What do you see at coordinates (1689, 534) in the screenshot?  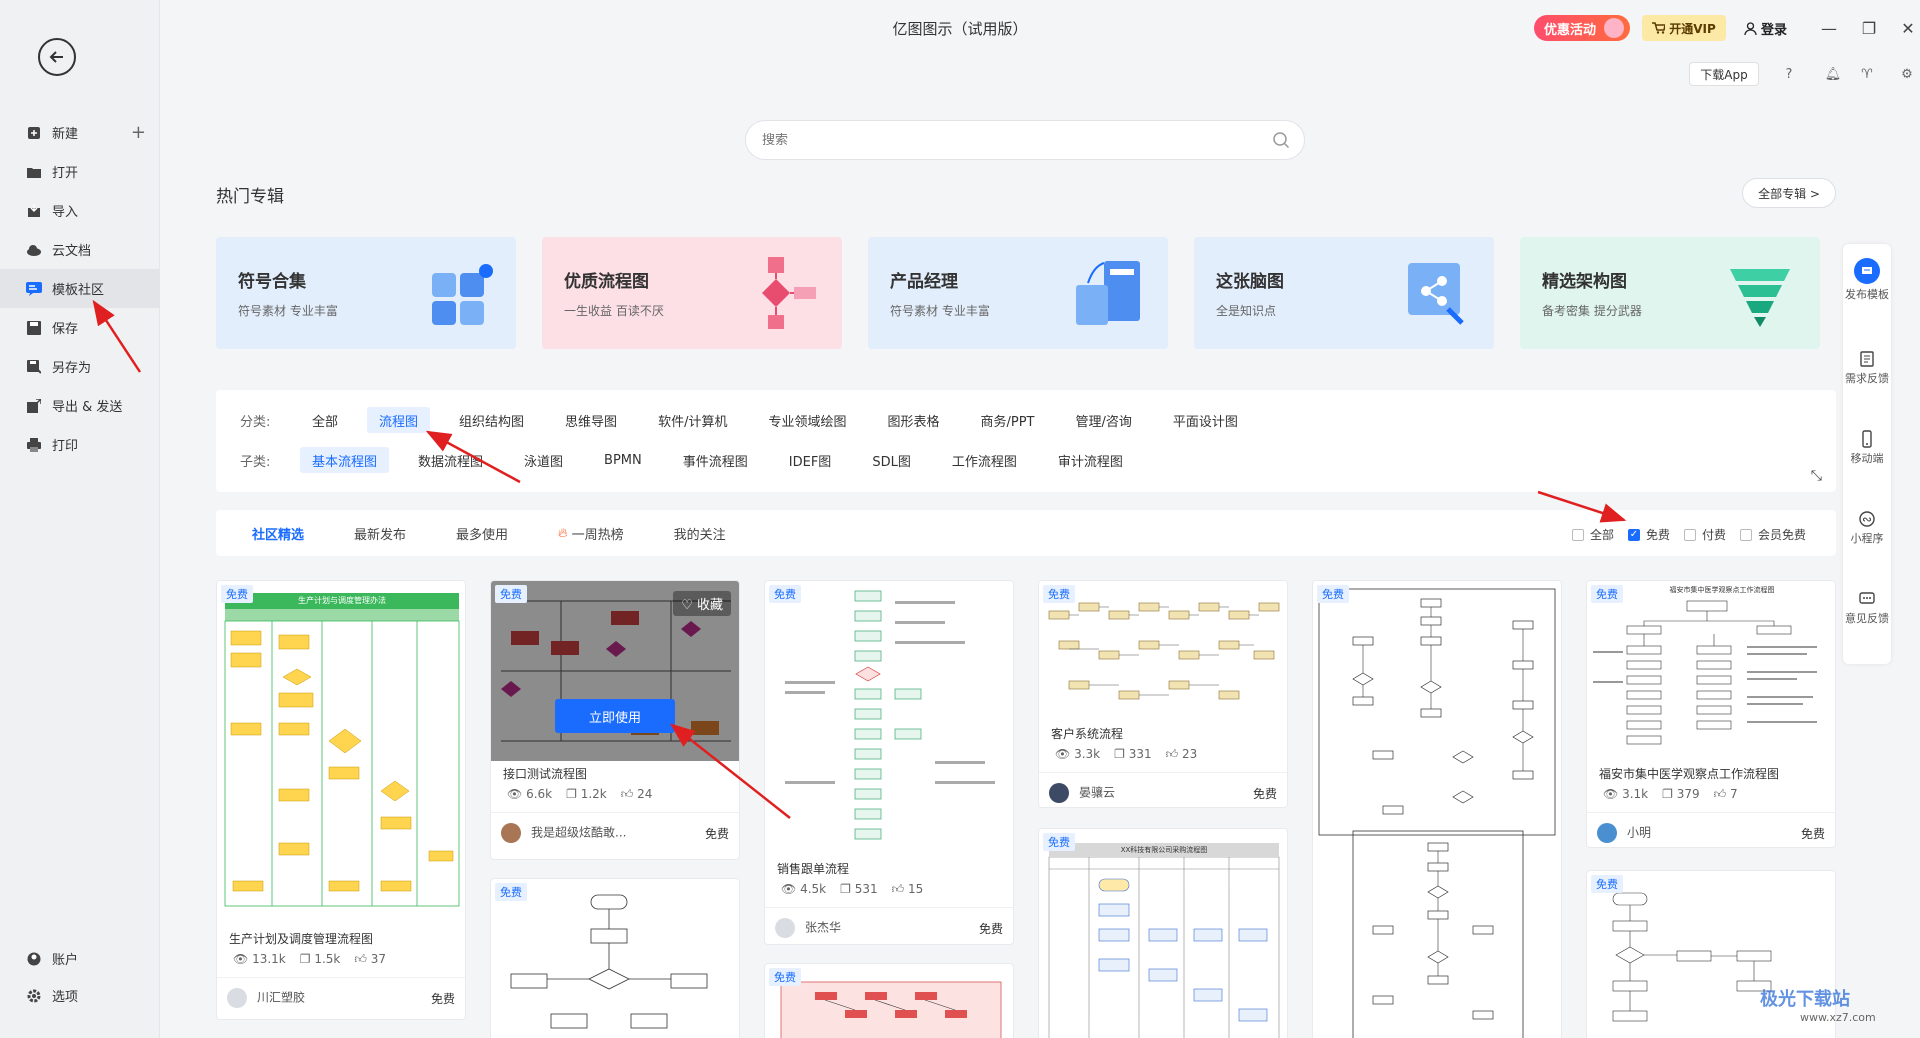 I see `checkbox-paid` at bounding box center [1689, 534].